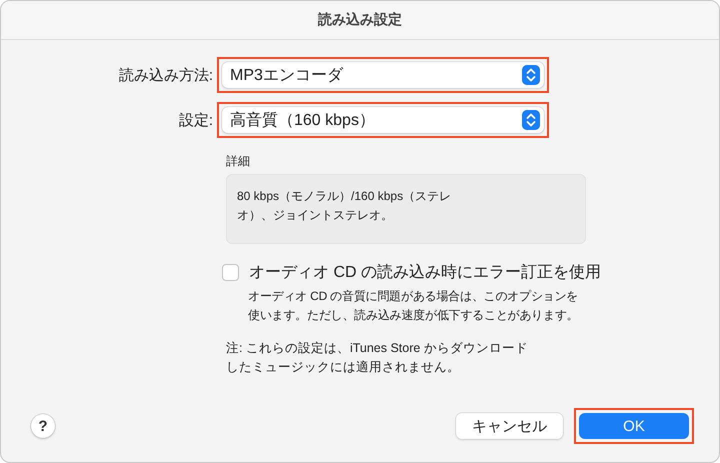 This screenshot has width=720, height=463. Describe the element at coordinates (425, 272) in the screenshot. I see `checkbox-label: オーディオ CD の読み込み時にエラー訂正を使用` at that location.